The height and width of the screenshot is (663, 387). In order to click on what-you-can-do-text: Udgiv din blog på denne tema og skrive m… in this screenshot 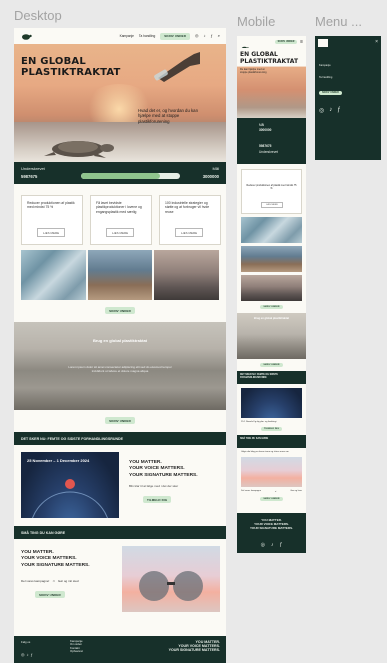, I will do `click(265, 452)`.